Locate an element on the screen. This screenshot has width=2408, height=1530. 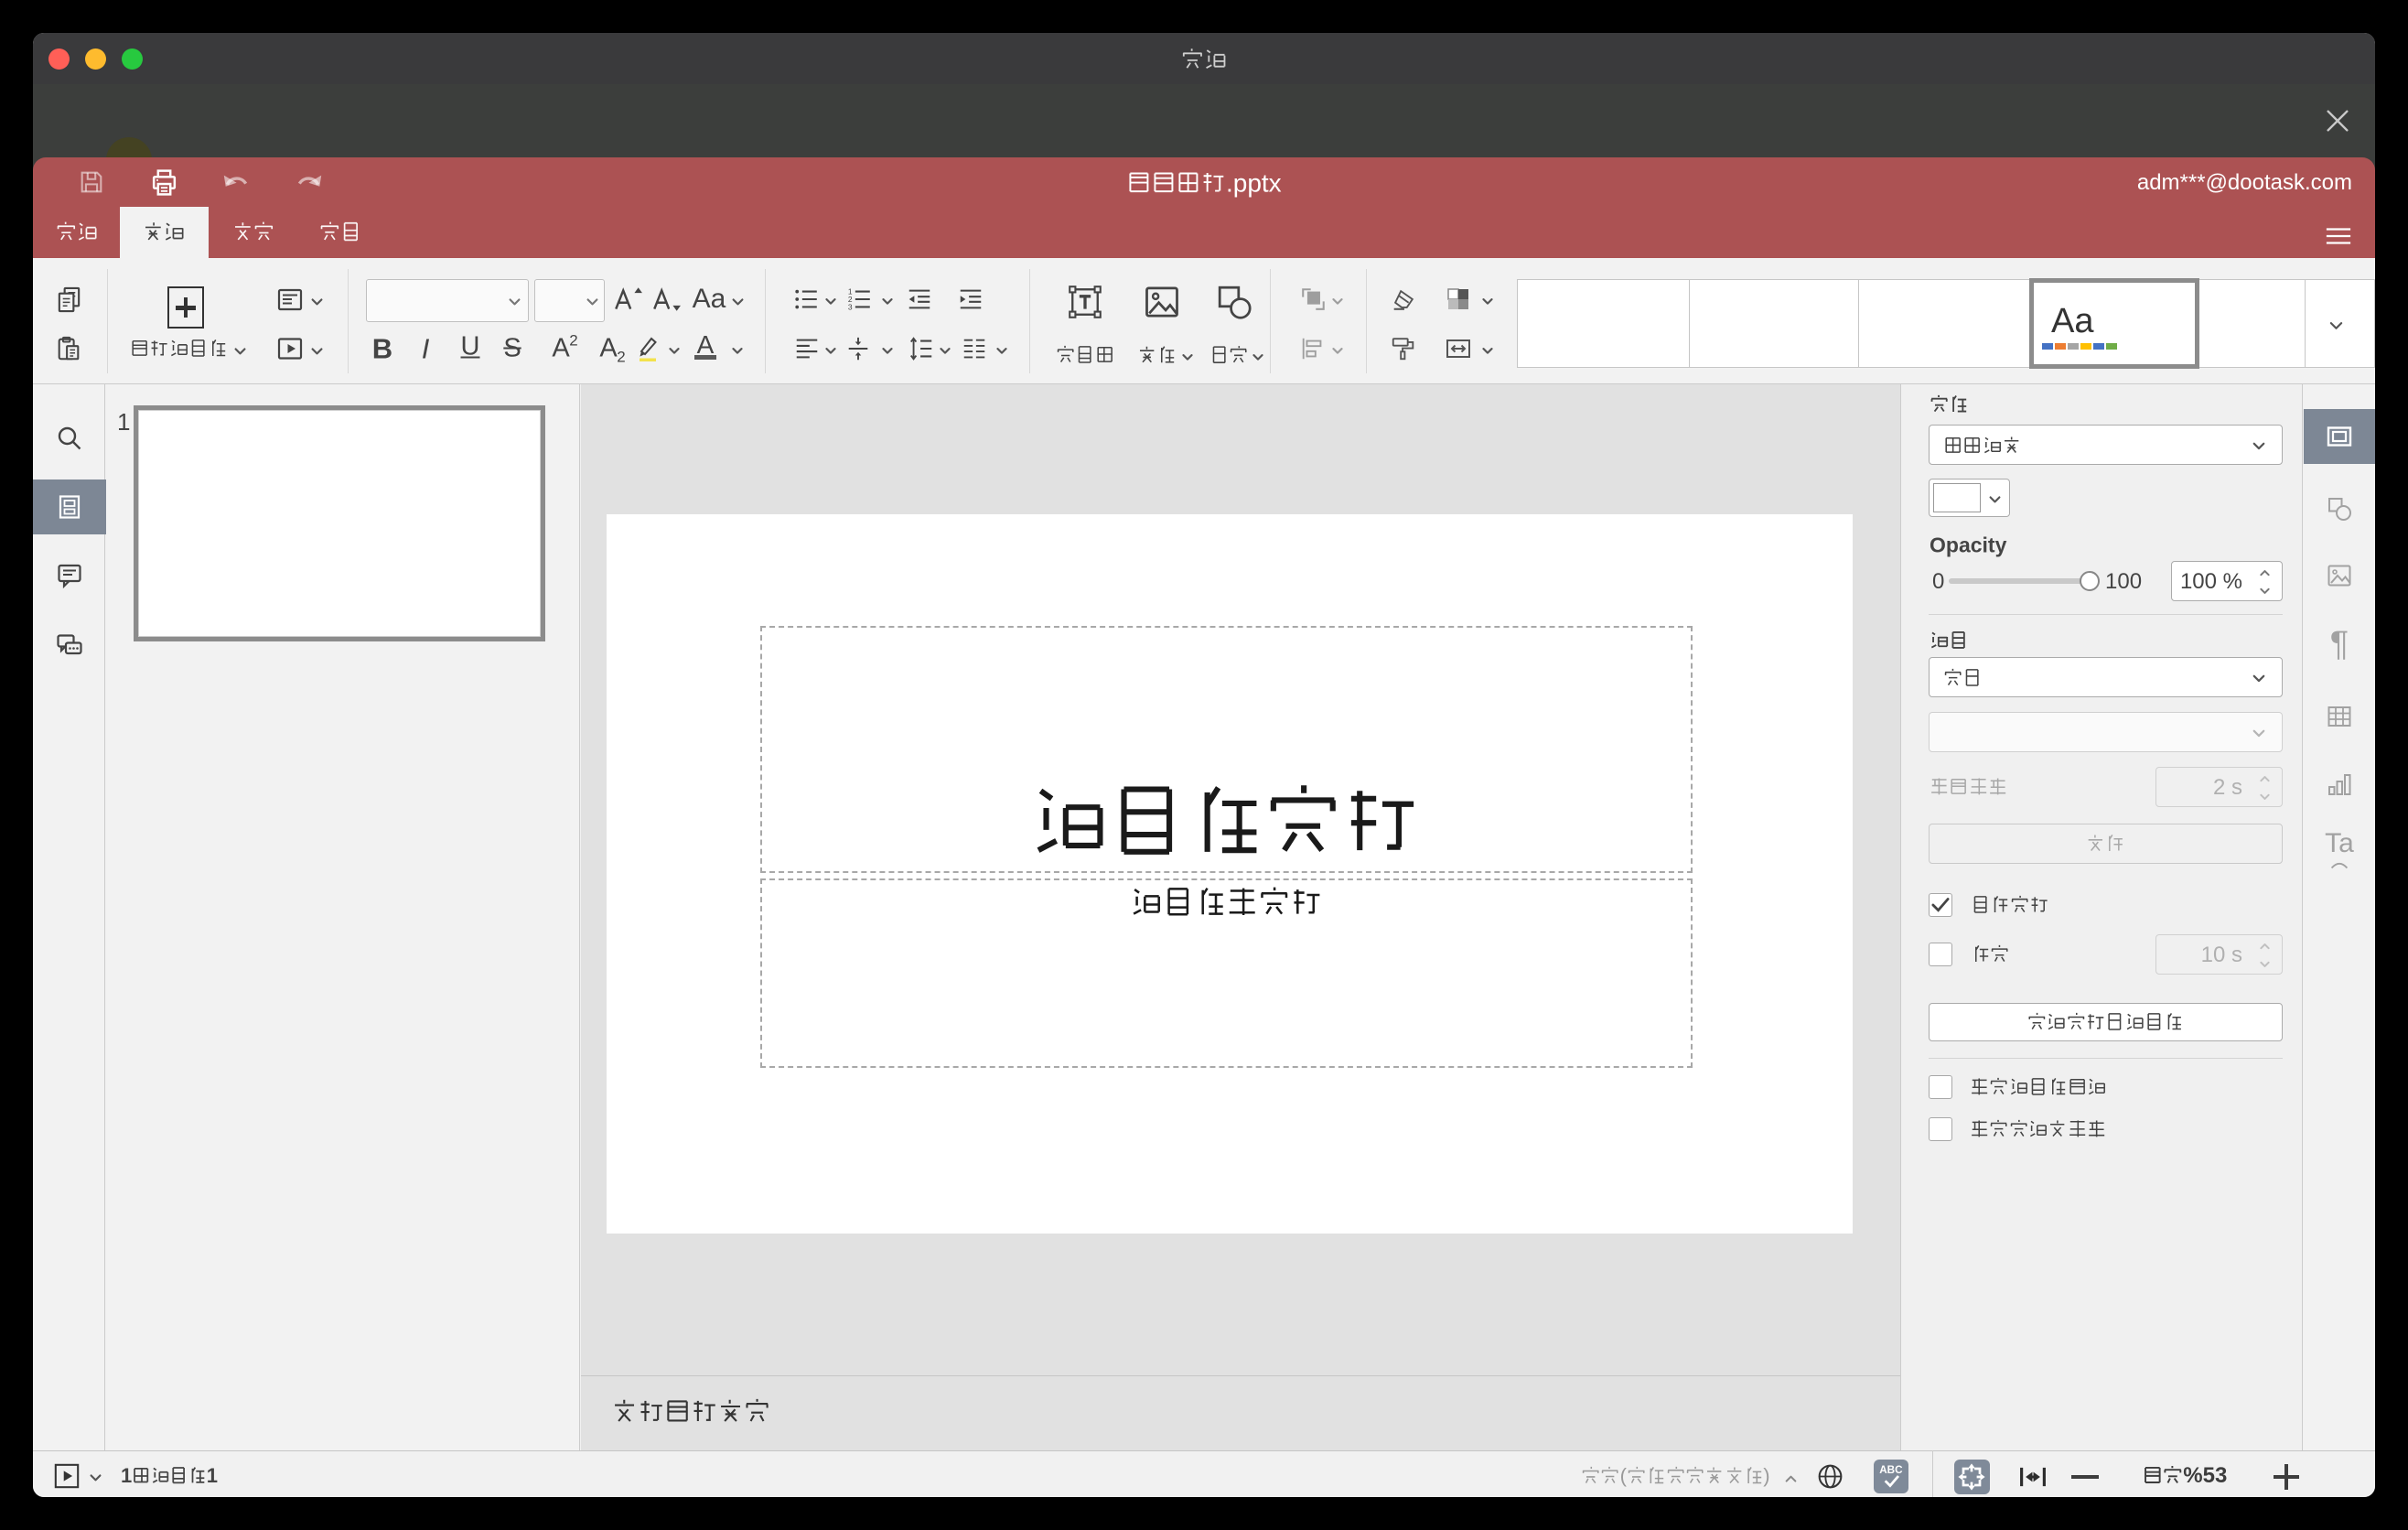
svg-text: 3 is located at coordinates (850, 306).